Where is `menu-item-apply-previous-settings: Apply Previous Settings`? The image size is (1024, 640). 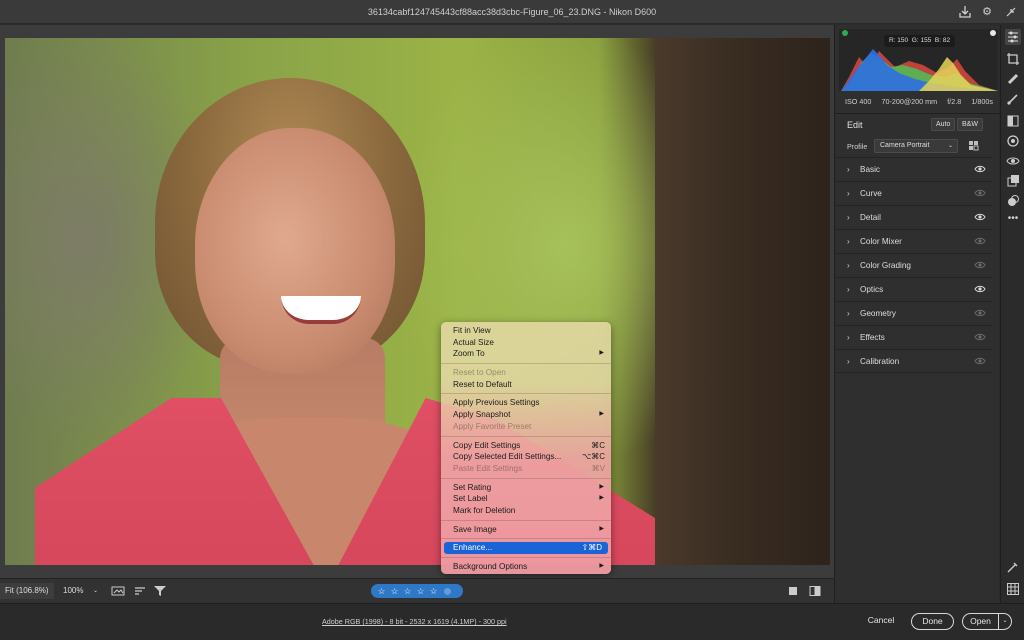
menu-item-apply-previous-settings: Apply Previous Settings is located at coordinates (526, 403).